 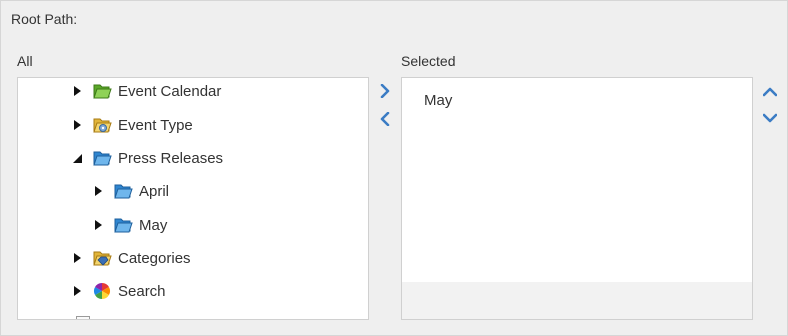 I want to click on folder-tag-icon, so click(x=102, y=258).